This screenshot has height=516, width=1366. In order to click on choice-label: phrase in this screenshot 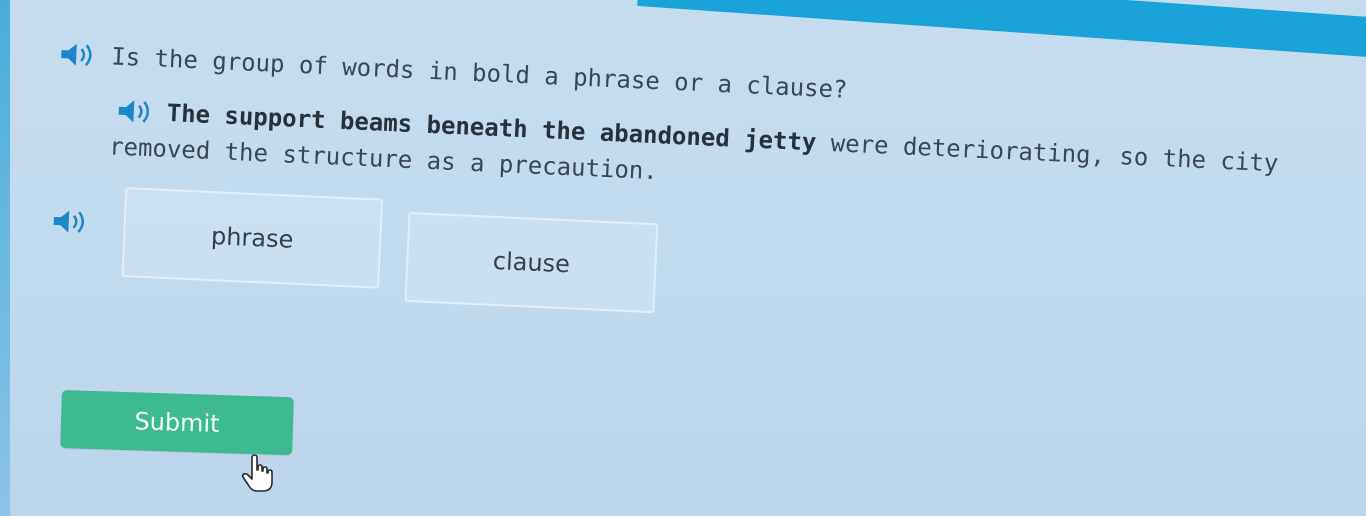, I will do `click(252, 238)`.